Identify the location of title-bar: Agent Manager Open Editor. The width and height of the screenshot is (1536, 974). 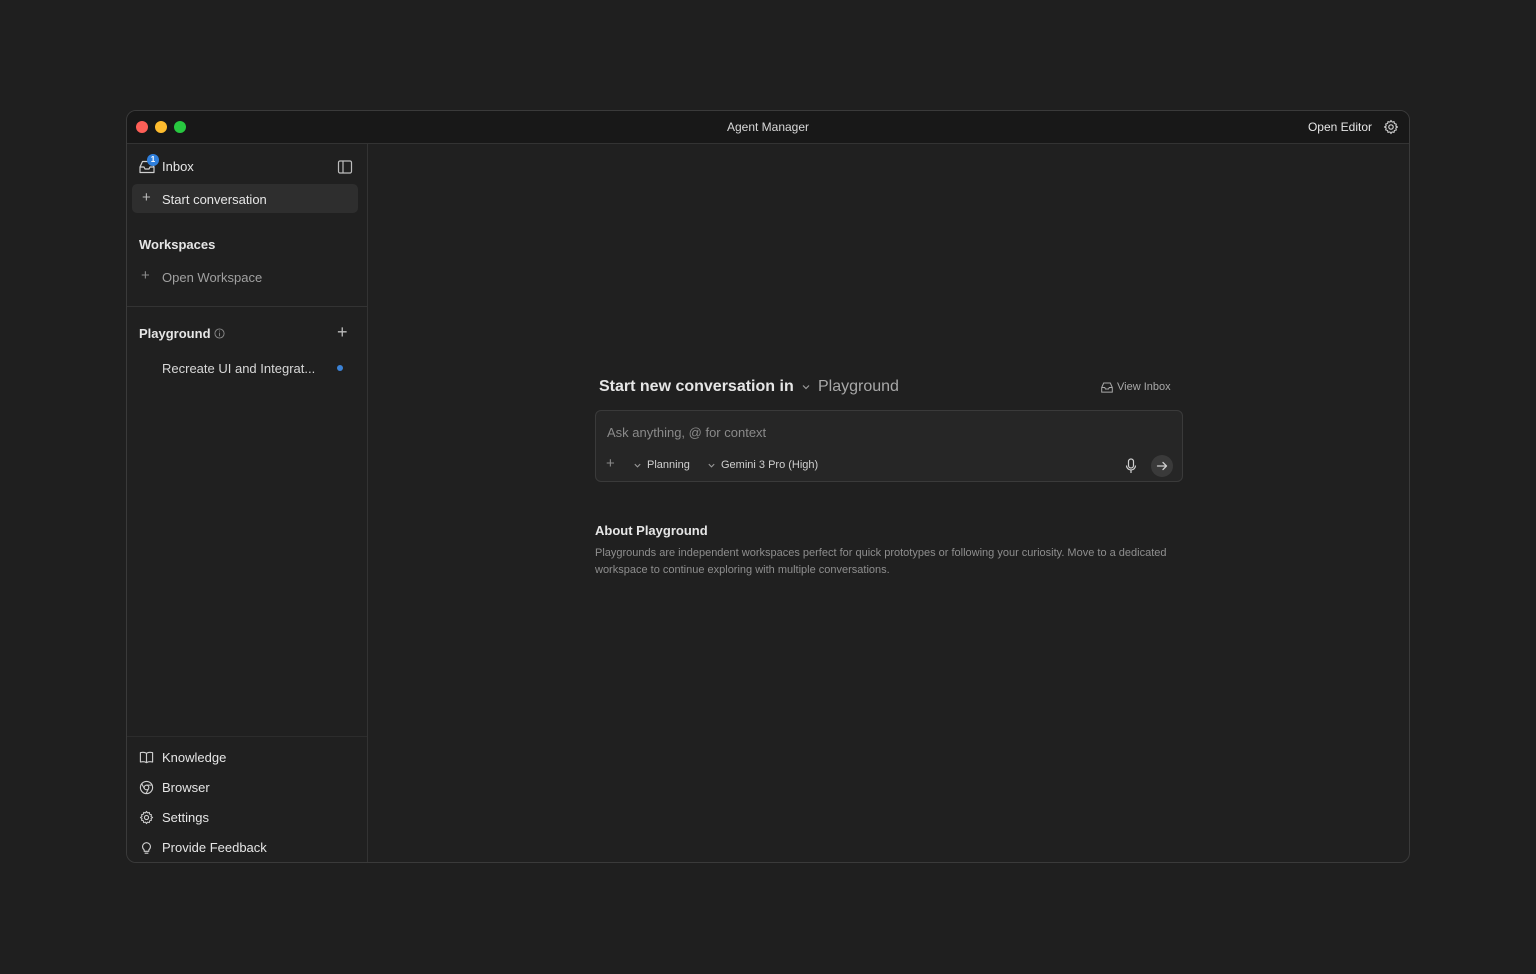
(768, 127).